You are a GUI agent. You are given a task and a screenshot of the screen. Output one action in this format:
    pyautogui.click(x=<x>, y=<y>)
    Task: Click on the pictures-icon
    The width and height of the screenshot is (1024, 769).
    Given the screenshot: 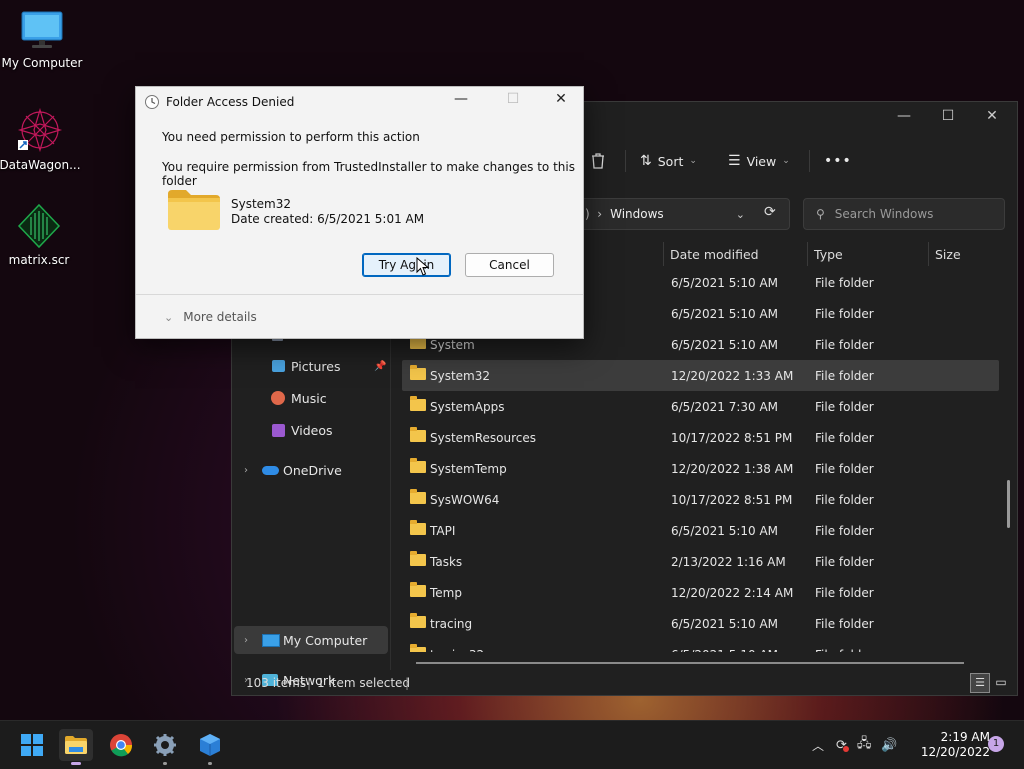 What is the action you would take?
    pyautogui.click(x=278, y=366)
    